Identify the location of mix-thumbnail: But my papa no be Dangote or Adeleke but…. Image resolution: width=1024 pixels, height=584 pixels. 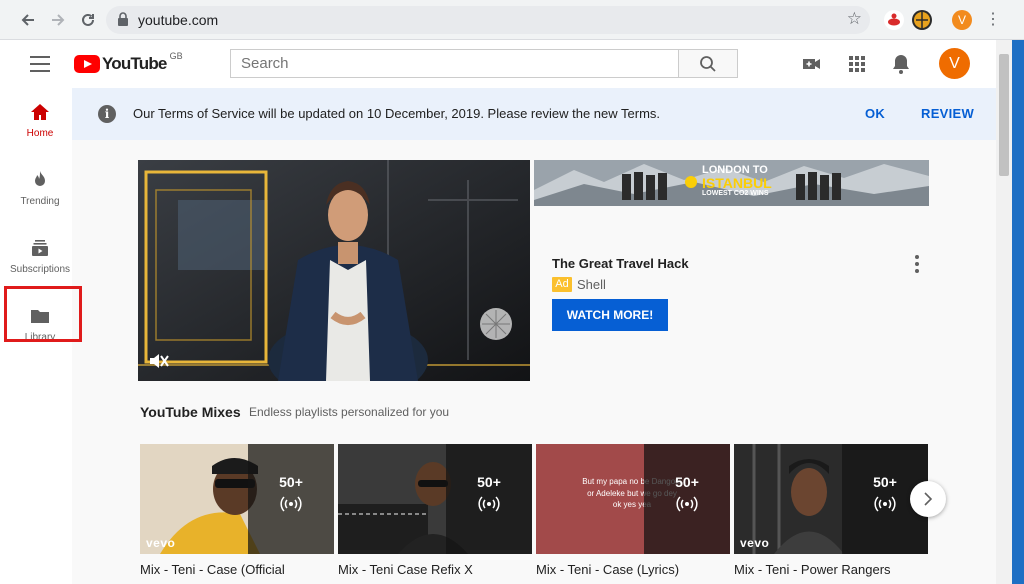
(633, 499).